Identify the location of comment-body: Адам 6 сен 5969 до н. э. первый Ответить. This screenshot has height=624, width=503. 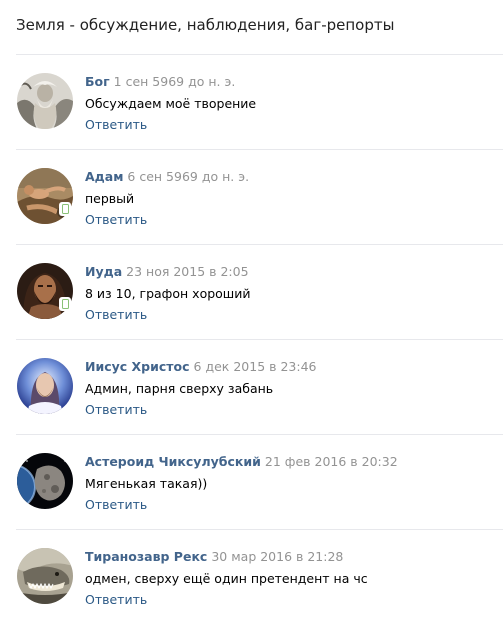
(292, 198).